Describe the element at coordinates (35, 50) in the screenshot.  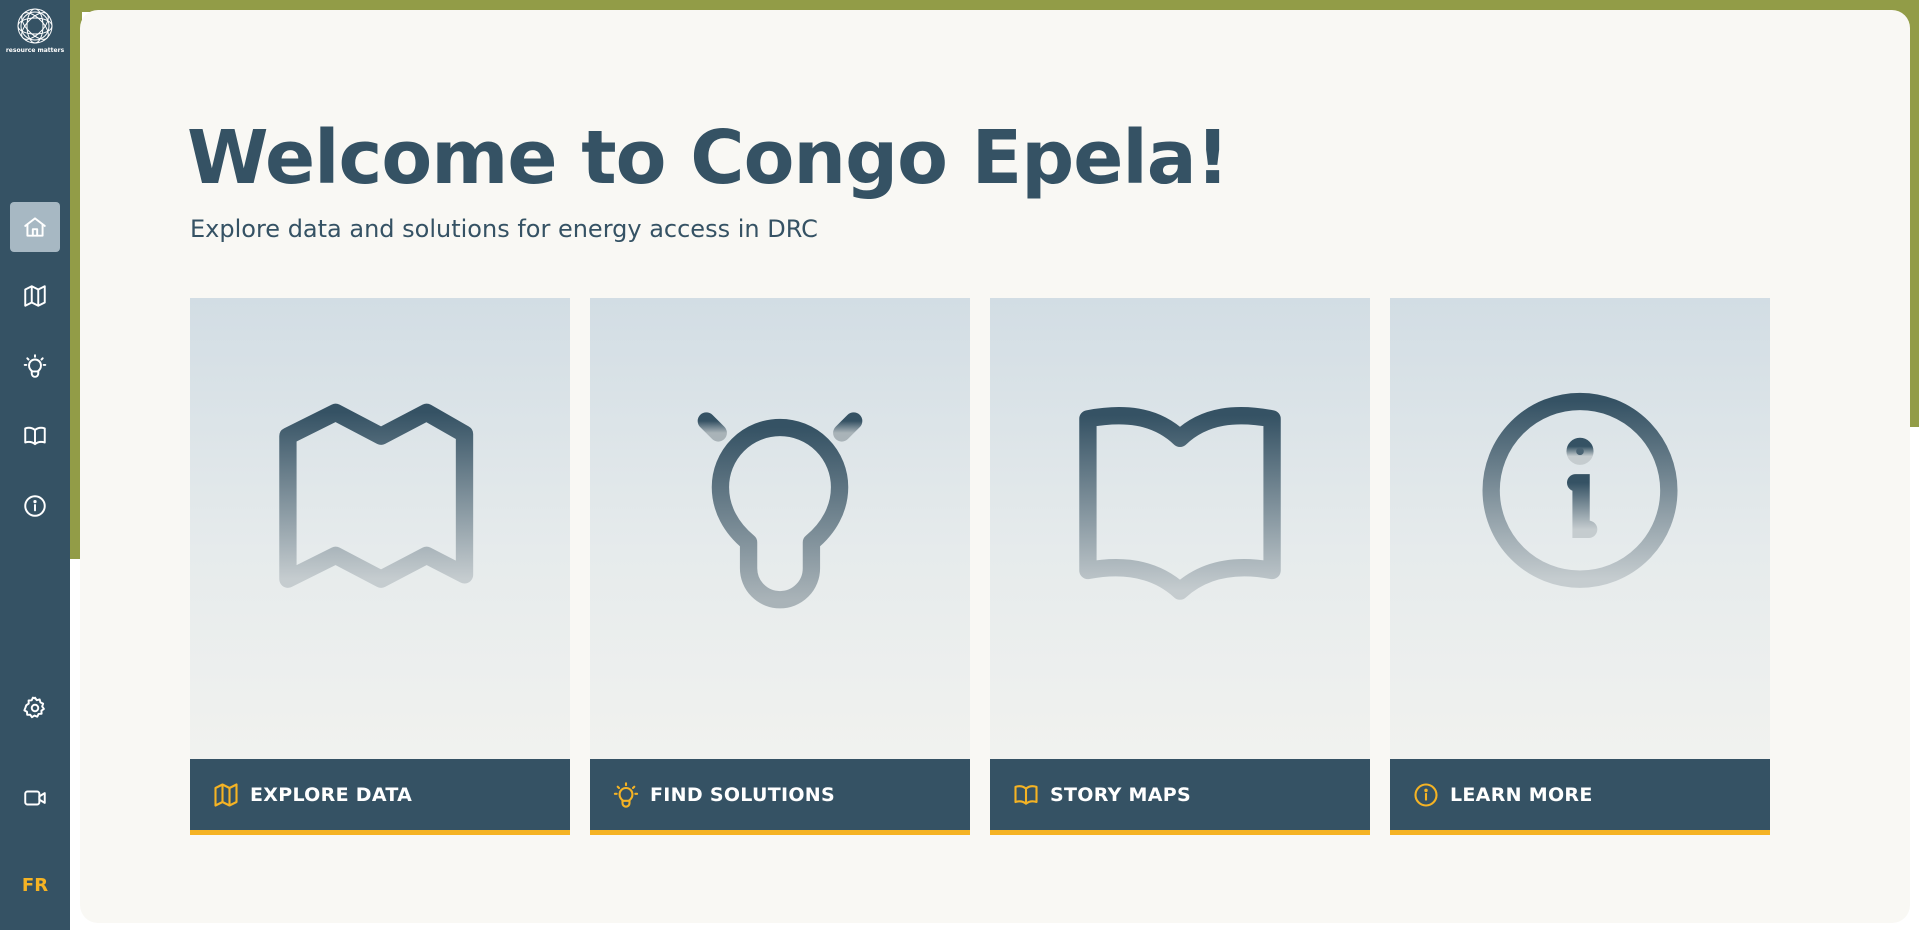
I see `logo-text: resource matters` at that location.